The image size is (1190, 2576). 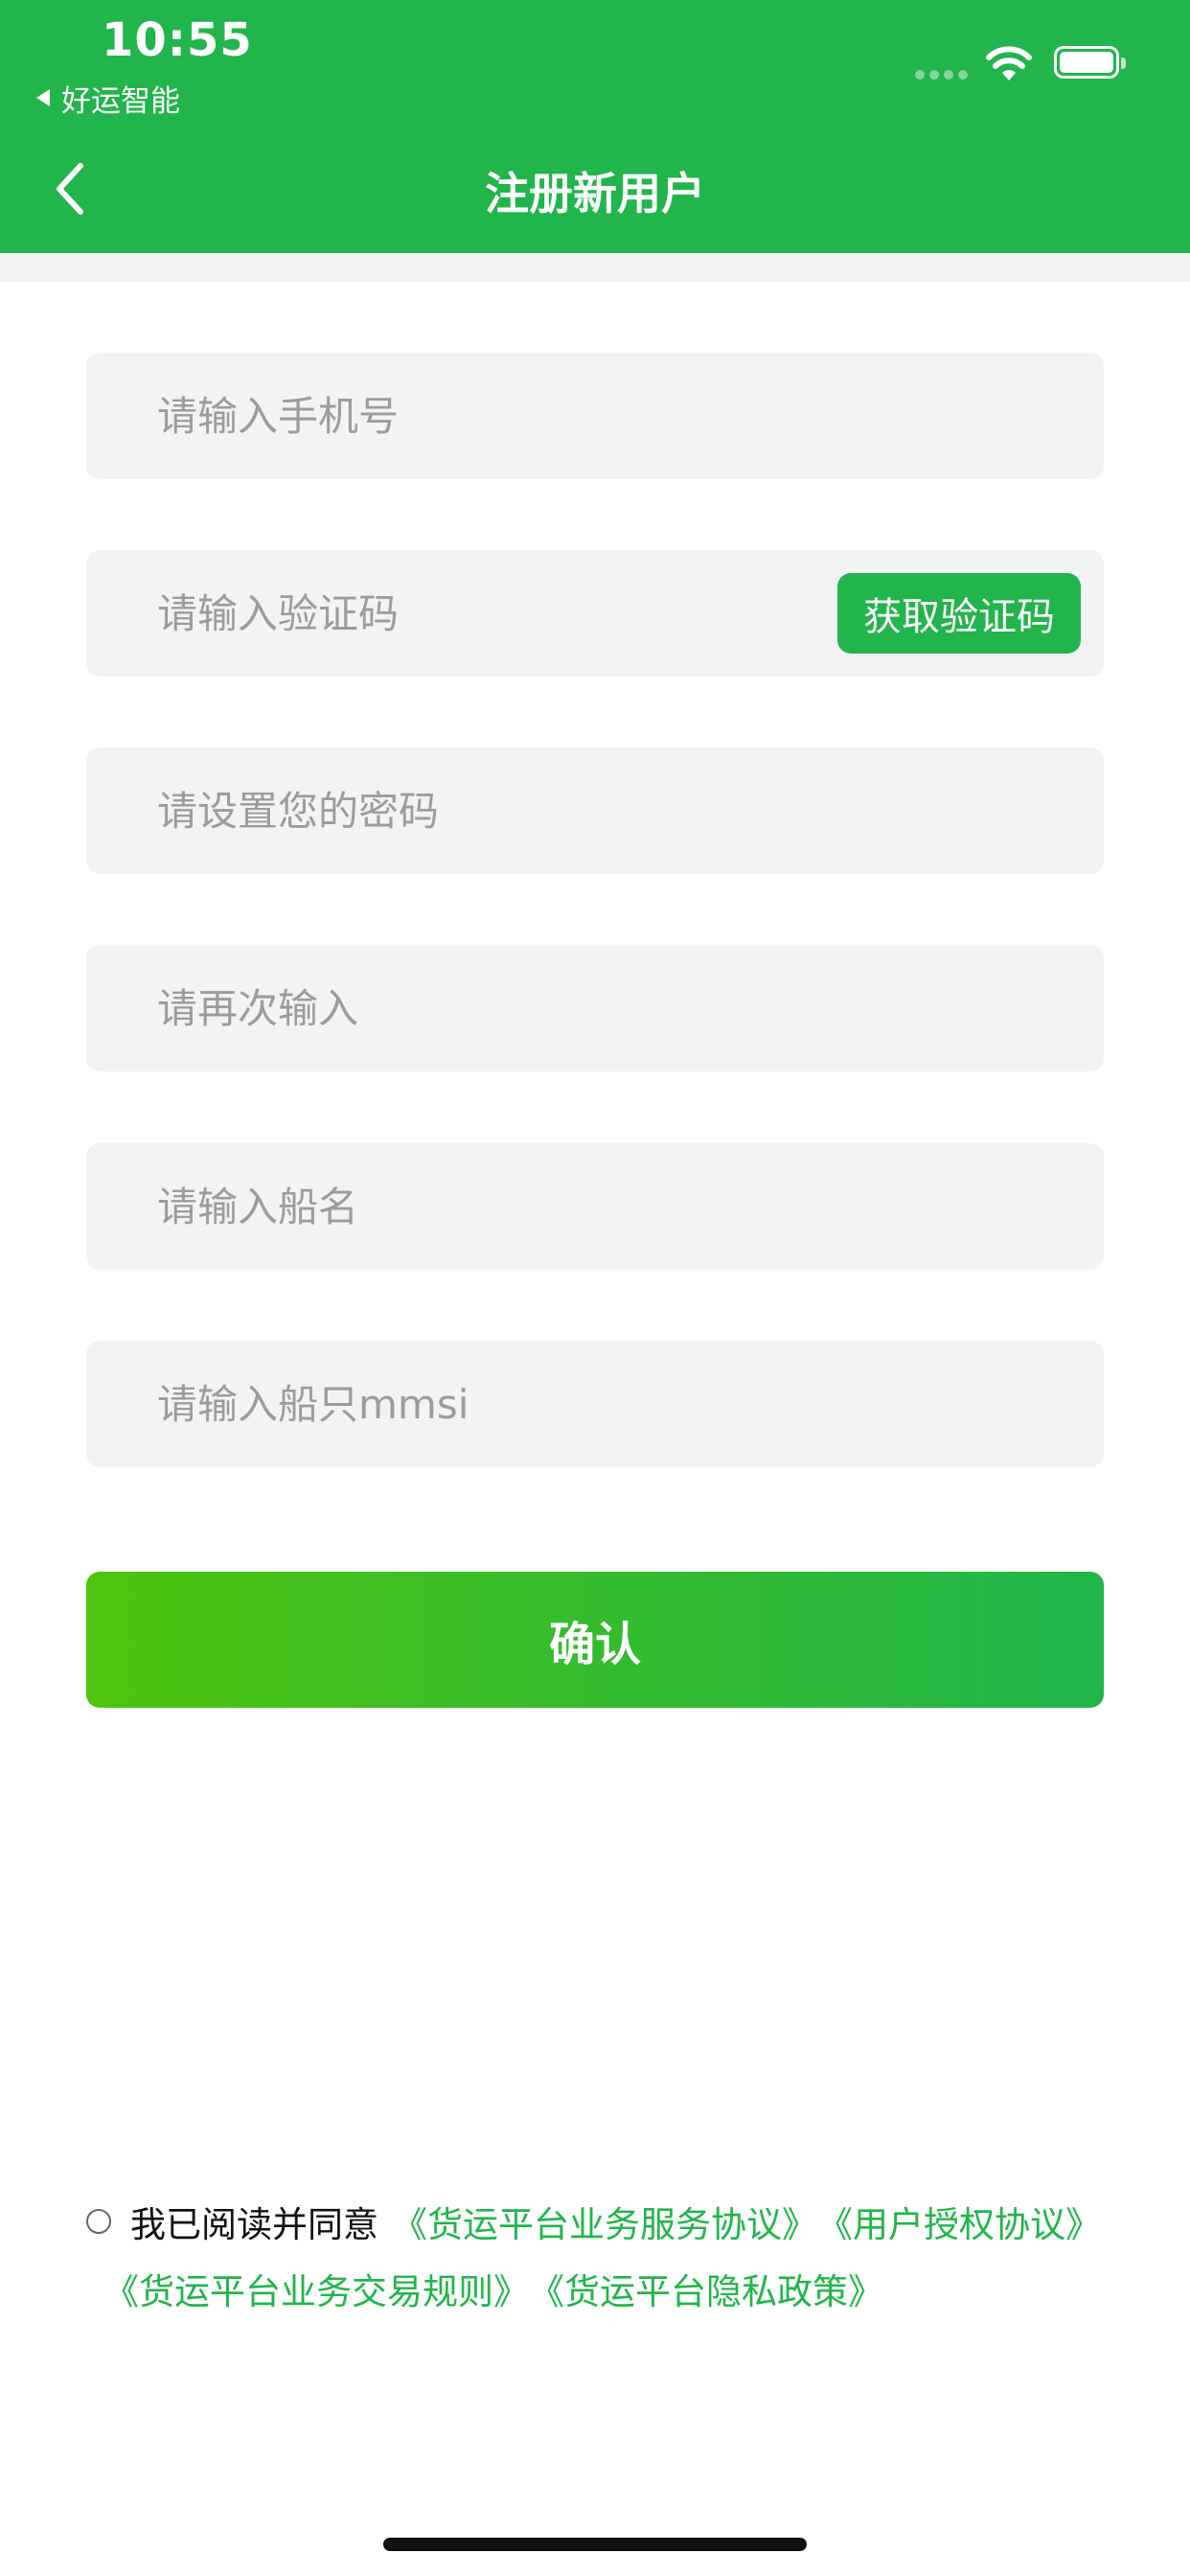 What do you see at coordinates (706, 2288) in the screenshot?
I see `privacy-policy-link: 《货运平台隐私政策》` at bounding box center [706, 2288].